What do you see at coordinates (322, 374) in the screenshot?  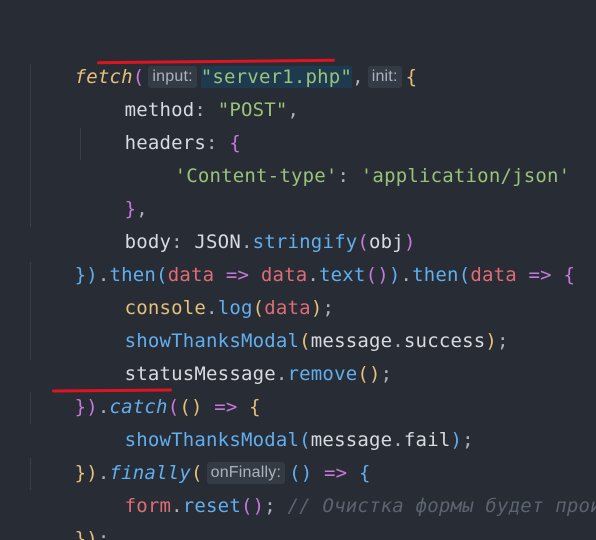 I see `method-name: remove` at bounding box center [322, 374].